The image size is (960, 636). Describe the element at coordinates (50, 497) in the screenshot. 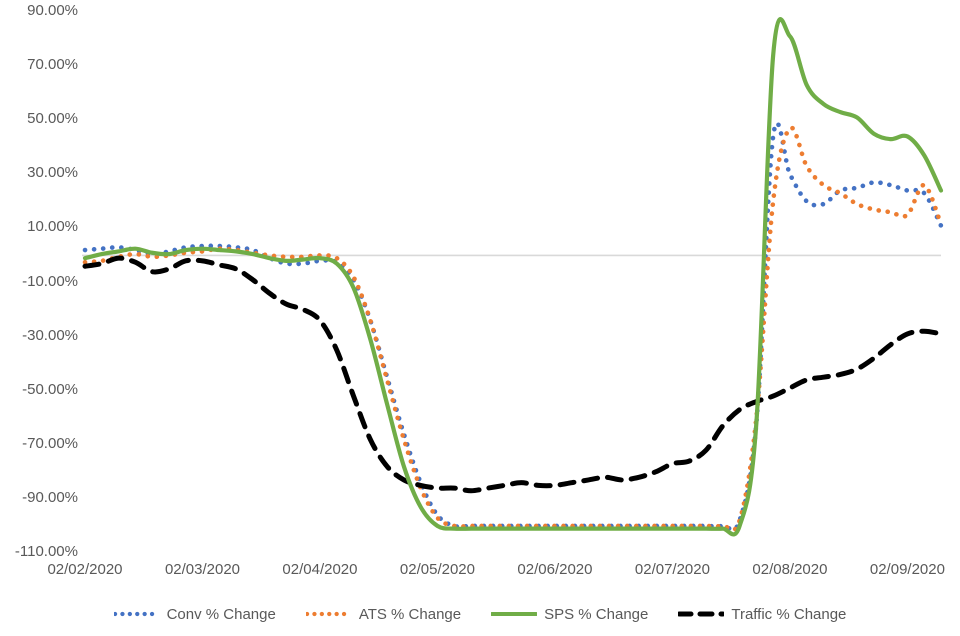

I see `y-tick-label: -90.00%` at that location.